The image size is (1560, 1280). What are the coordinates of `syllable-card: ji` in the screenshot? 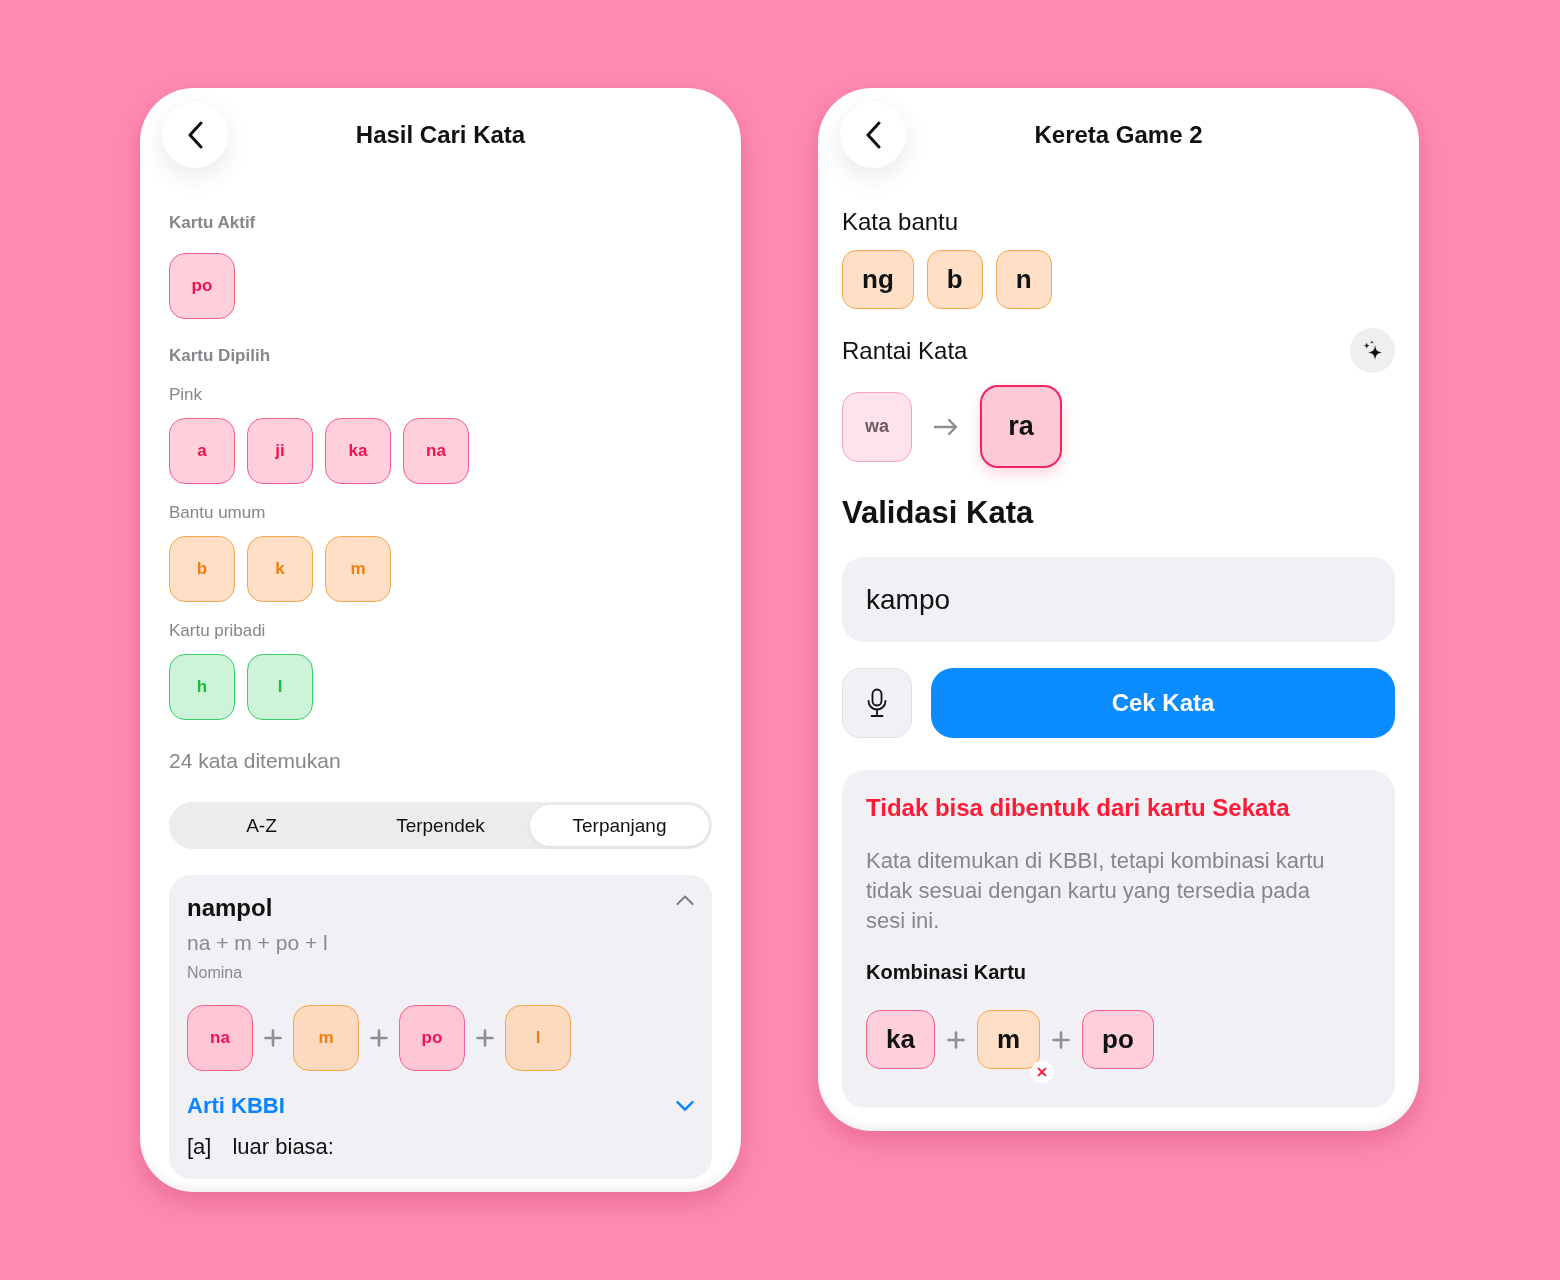 It's located at (280, 451).